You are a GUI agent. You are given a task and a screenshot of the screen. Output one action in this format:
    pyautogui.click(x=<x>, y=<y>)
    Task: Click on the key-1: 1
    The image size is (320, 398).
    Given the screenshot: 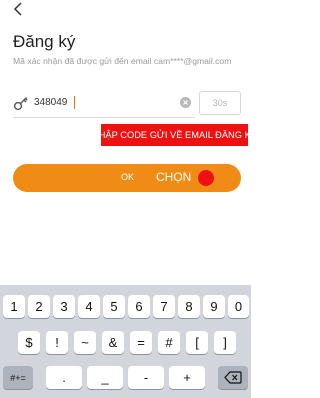 What is the action you would take?
    pyautogui.click(x=14, y=306)
    